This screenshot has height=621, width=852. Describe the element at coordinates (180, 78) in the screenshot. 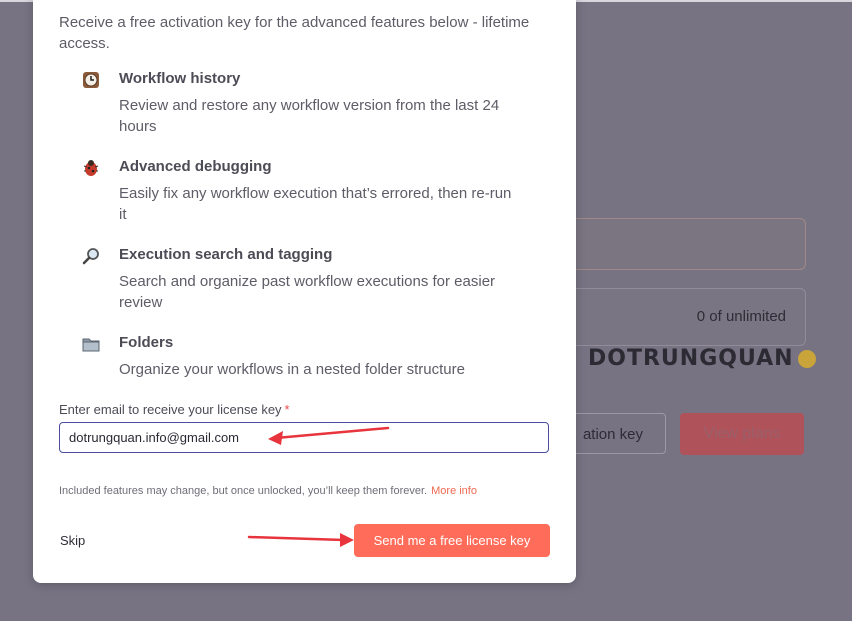

I see `feature-title: Workflow history` at that location.